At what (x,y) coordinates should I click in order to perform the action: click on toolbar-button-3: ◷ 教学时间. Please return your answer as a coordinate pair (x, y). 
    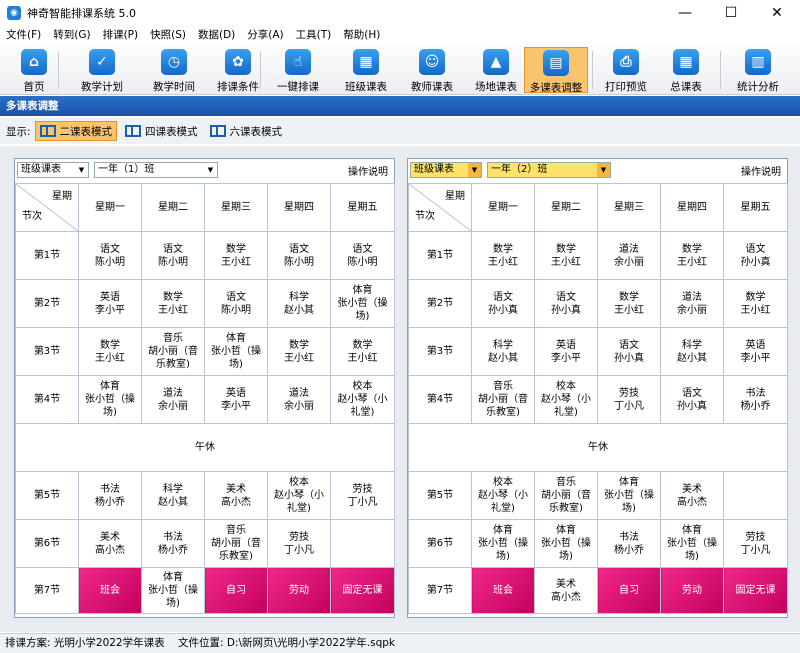
    Looking at the image, I should click on (174, 70).